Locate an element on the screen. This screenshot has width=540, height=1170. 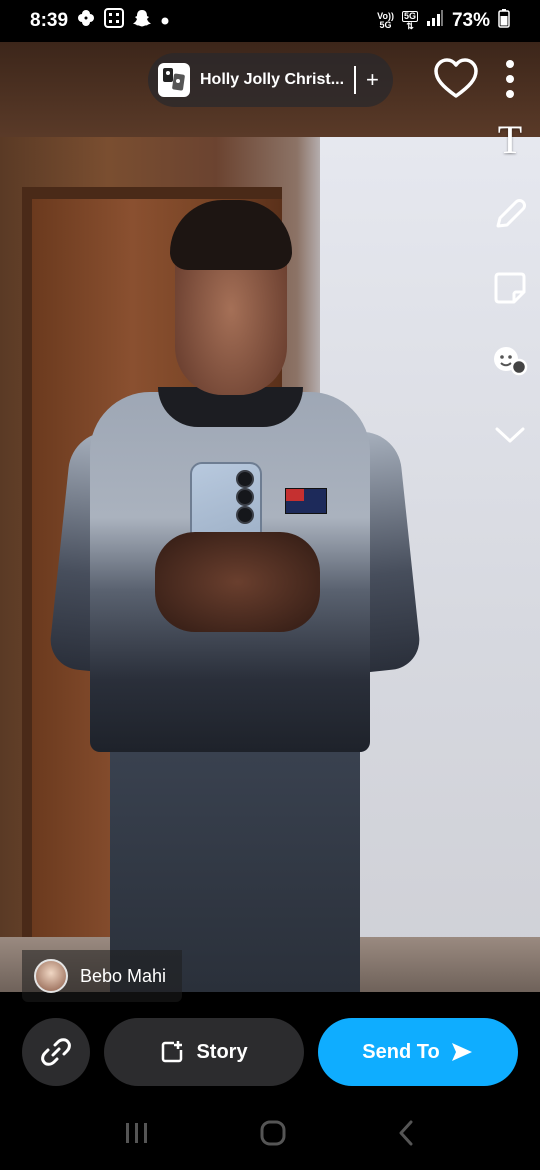
status-left: 8:39 is located at coordinates (100, 21).